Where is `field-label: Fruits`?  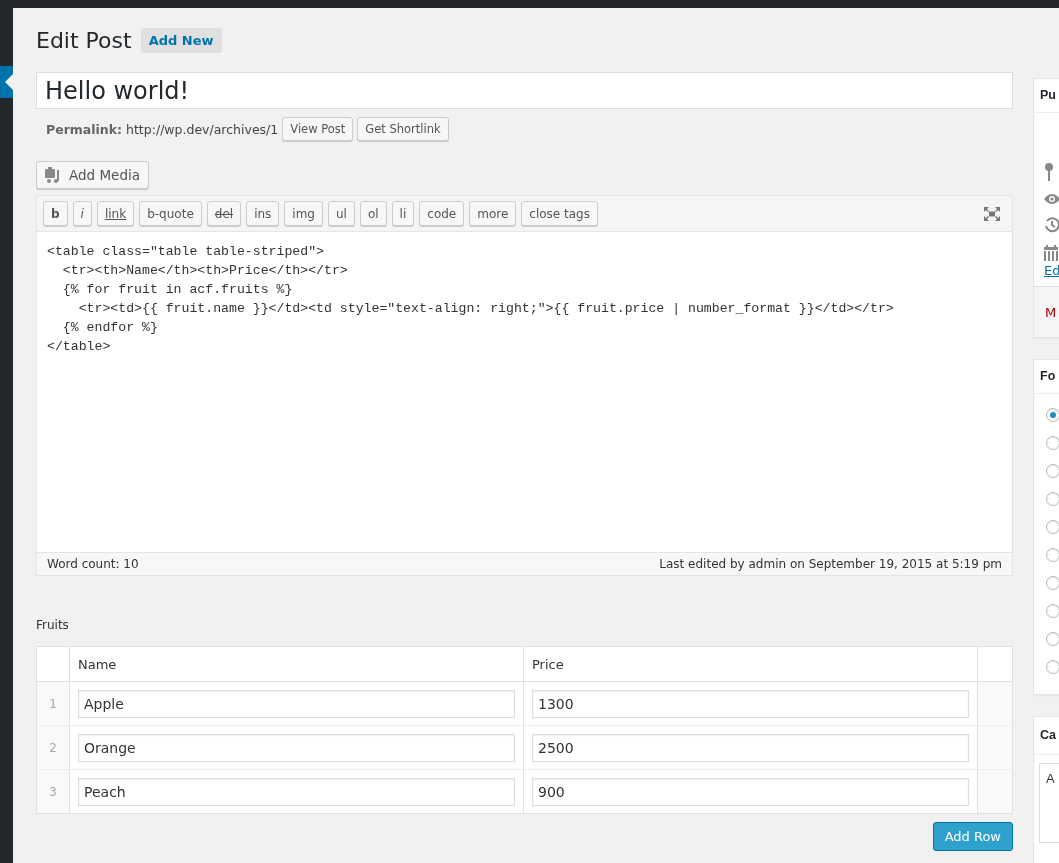 field-label: Fruits is located at coordinates (52, 625).